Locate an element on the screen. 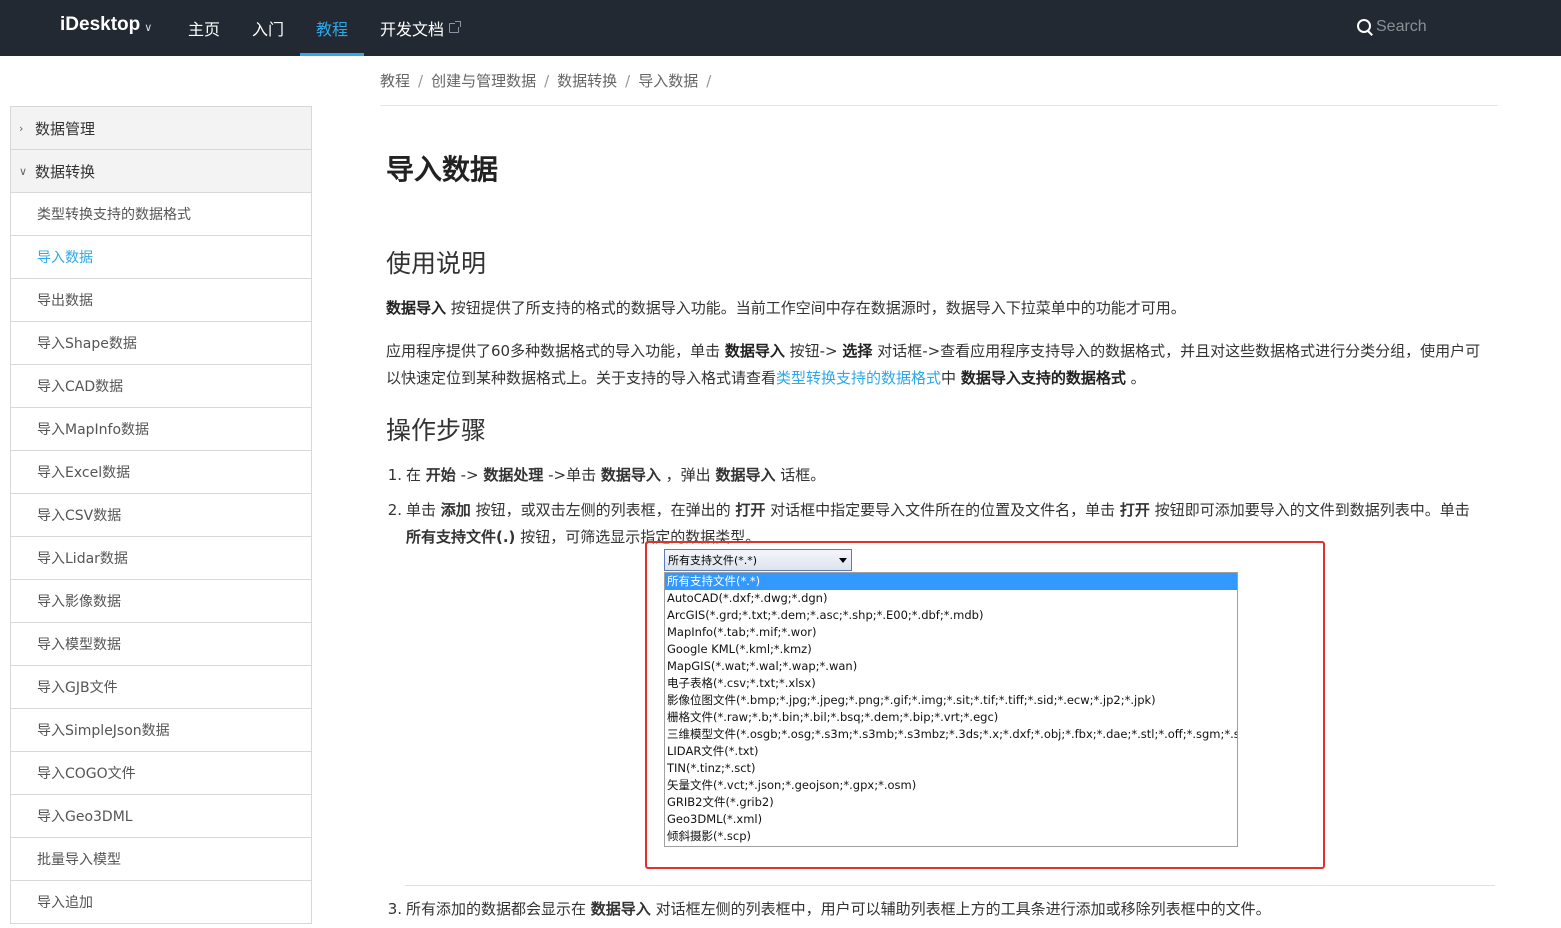 This screenshot has width=1561, height=928. bold-text: 选择 is located at coordinates (857, 351).